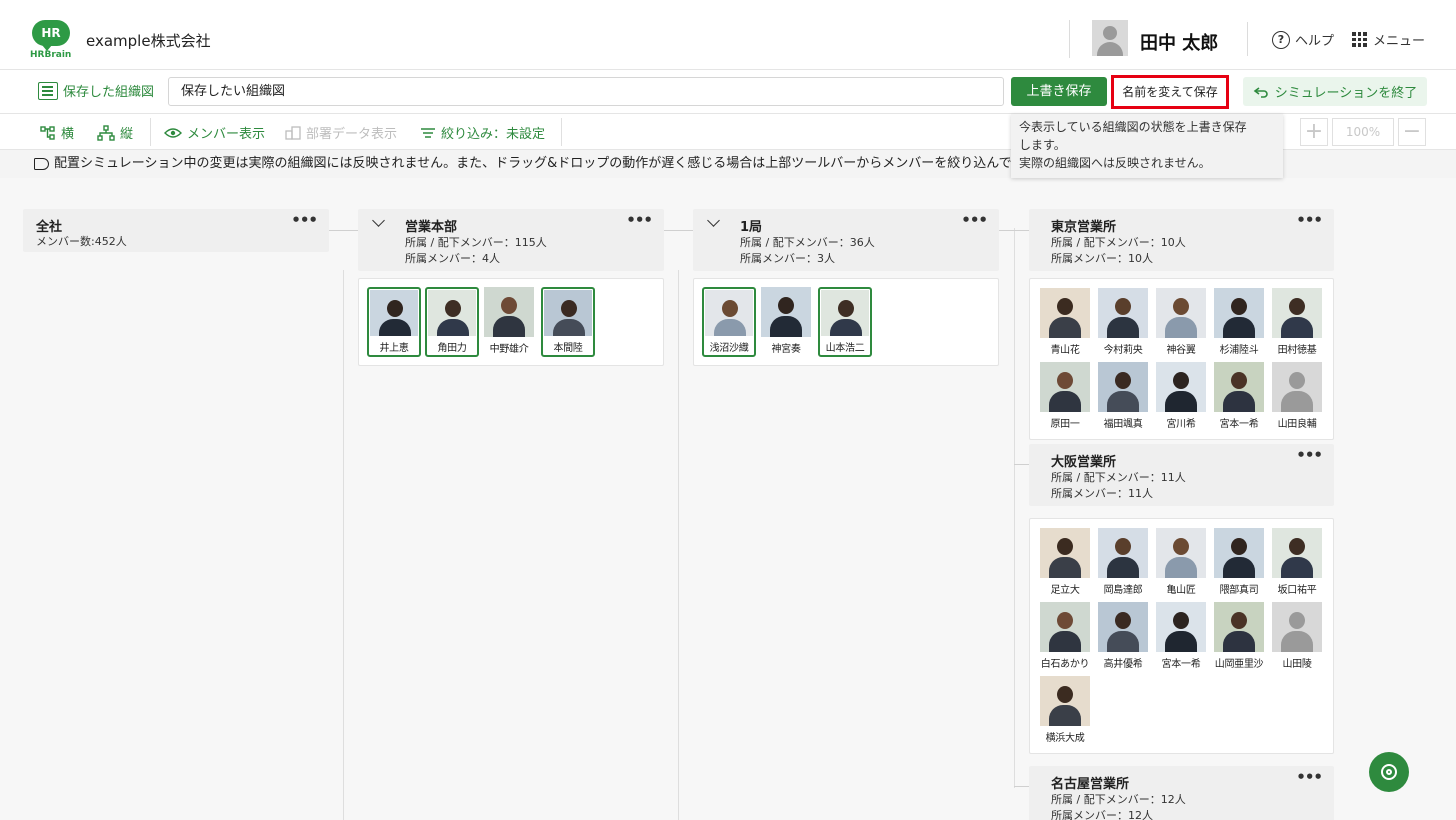 Image resolution: width=1456 pixels, height=820 pixels. I want to click on divider, so click(561, 132).